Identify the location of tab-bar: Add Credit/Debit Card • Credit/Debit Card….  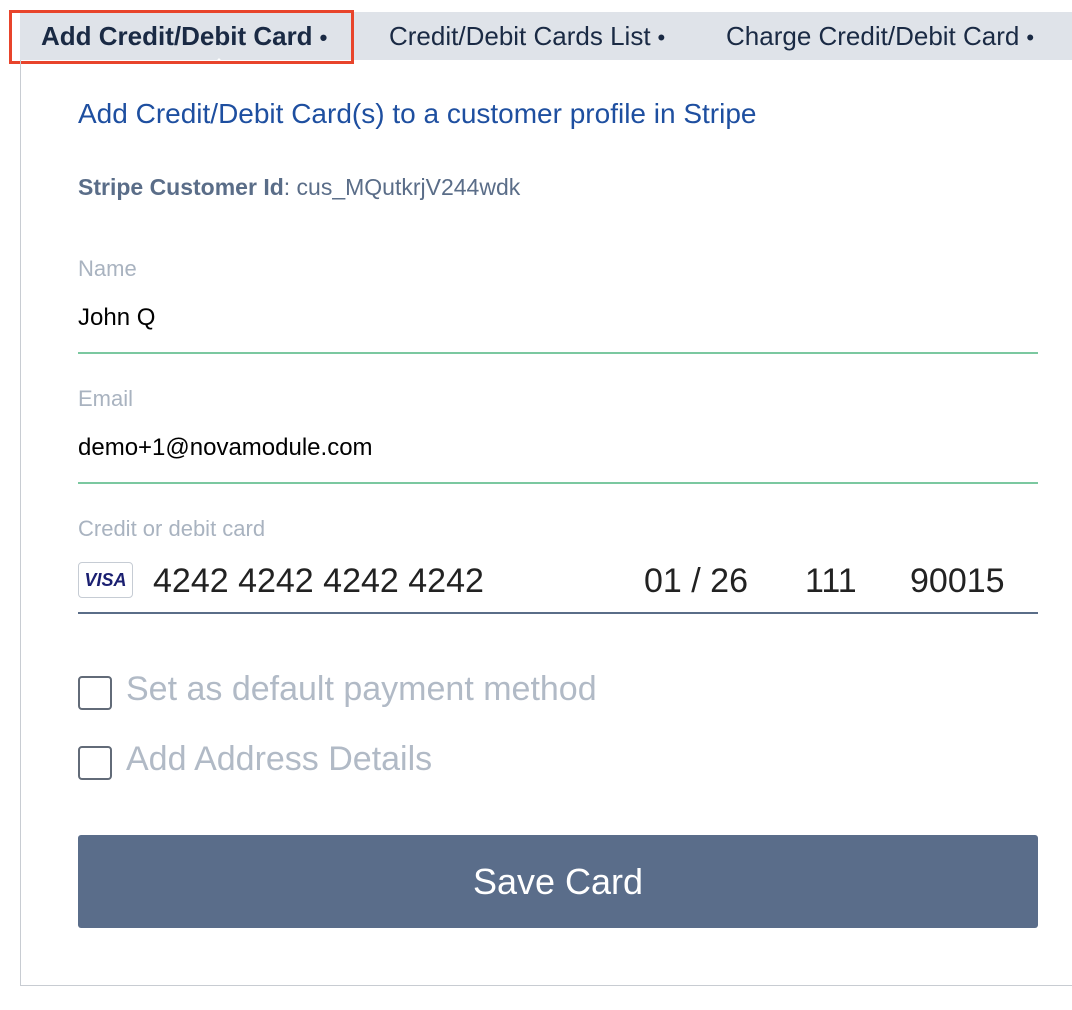
(546, 42).